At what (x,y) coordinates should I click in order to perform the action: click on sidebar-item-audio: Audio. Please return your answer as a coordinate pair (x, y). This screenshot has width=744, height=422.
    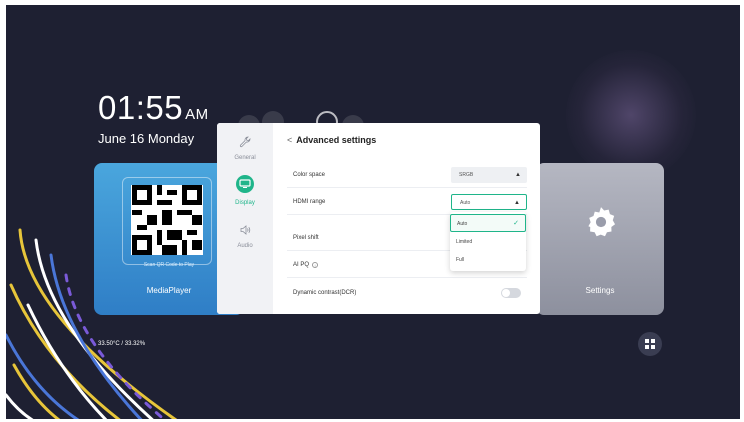
    Looking at the image, I should click on (245, 236).